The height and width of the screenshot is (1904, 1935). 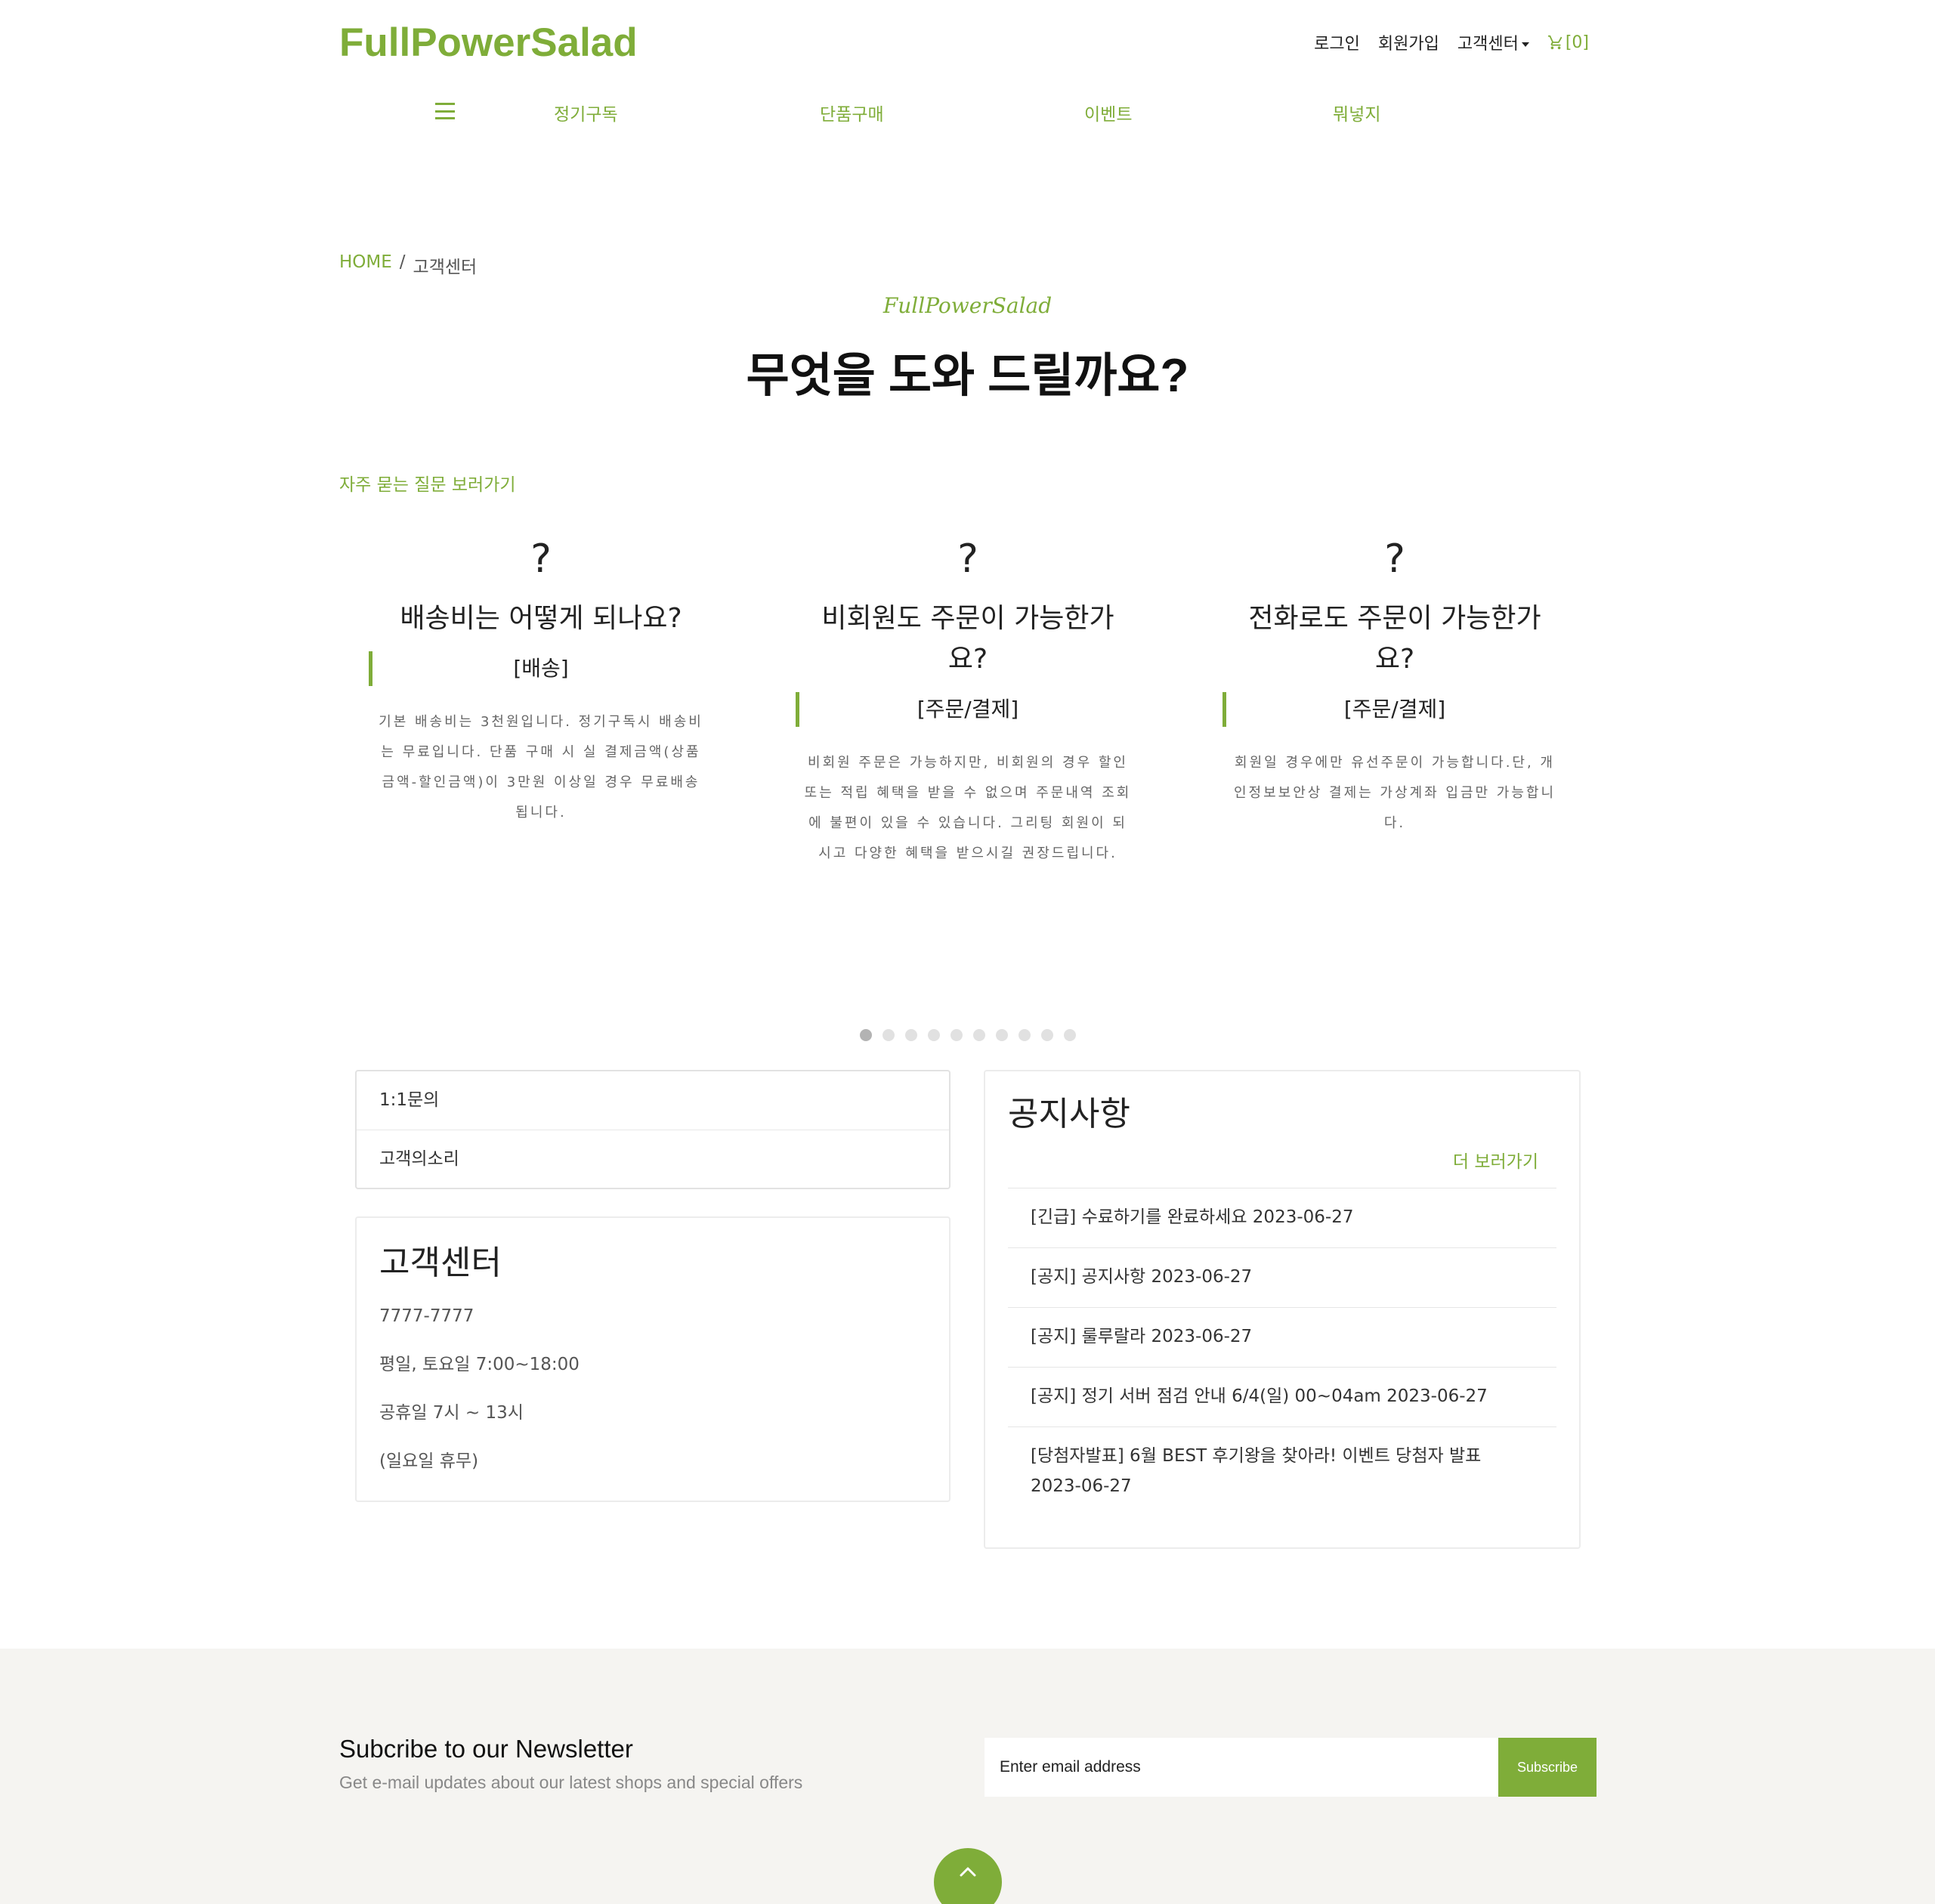 What do you see at coordinates (1241, 1767) in the screenshot?
I see `email-input` at bounding box center [1241, 1767].